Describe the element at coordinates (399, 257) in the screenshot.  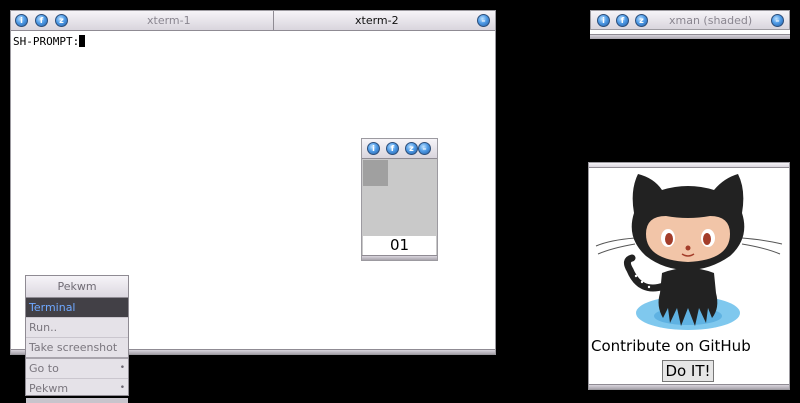
I see `small-bottom-border` at that location.